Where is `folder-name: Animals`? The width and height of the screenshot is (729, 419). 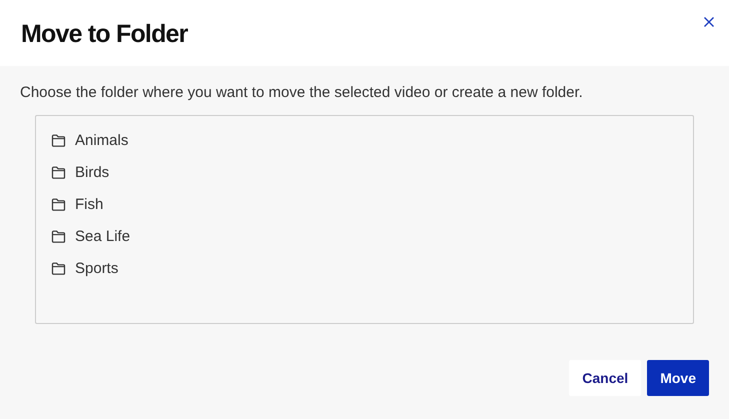 folder-name: Animals is located at coordinates (101, 140).